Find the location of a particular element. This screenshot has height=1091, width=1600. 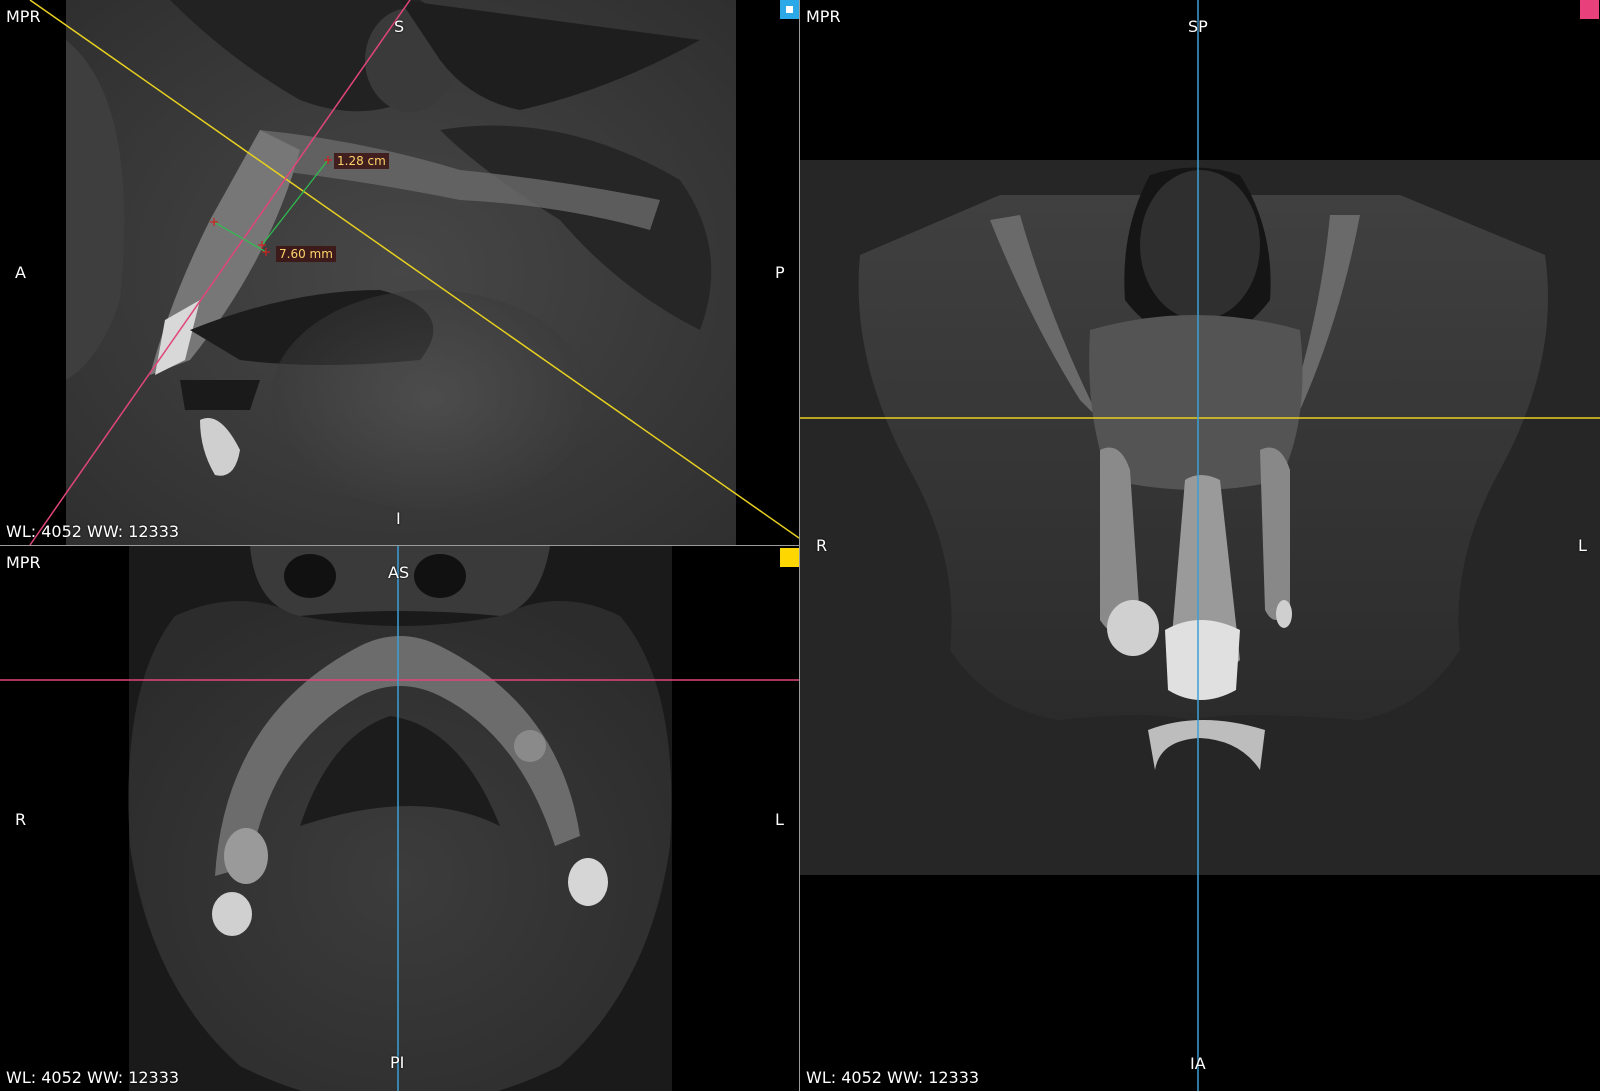

measurement-handles is located at coordinates (271, 206).